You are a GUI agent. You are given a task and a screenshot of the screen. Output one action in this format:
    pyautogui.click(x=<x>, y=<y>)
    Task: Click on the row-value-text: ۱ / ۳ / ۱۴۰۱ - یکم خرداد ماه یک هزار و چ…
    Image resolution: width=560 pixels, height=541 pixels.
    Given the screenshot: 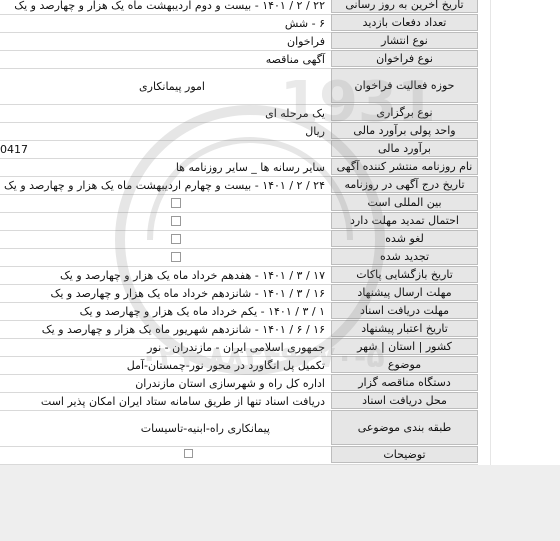 What is the action you would take?
    pyautogui.click(x=202, y=311)
    